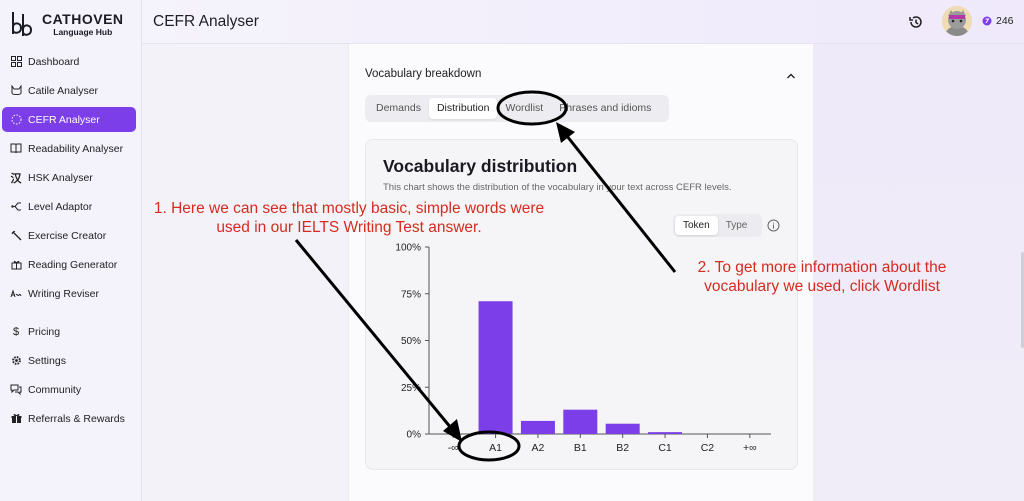 Image resolution: width=1024 pixels, height=501 pixels. I want to click on sidebar-item-writing-reviser: Writing Reviser, so click(69, 293).